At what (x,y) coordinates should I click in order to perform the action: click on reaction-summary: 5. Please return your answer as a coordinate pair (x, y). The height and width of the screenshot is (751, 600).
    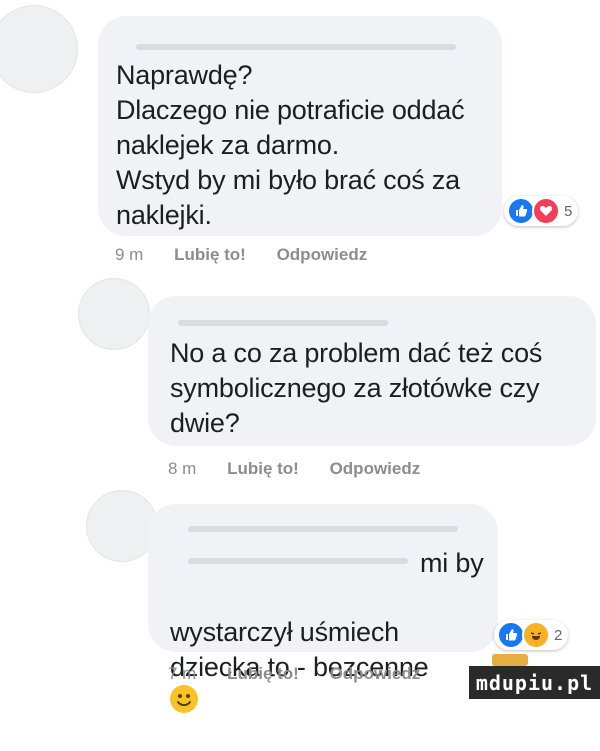
    Looking at the image, I should click on (541, 211).